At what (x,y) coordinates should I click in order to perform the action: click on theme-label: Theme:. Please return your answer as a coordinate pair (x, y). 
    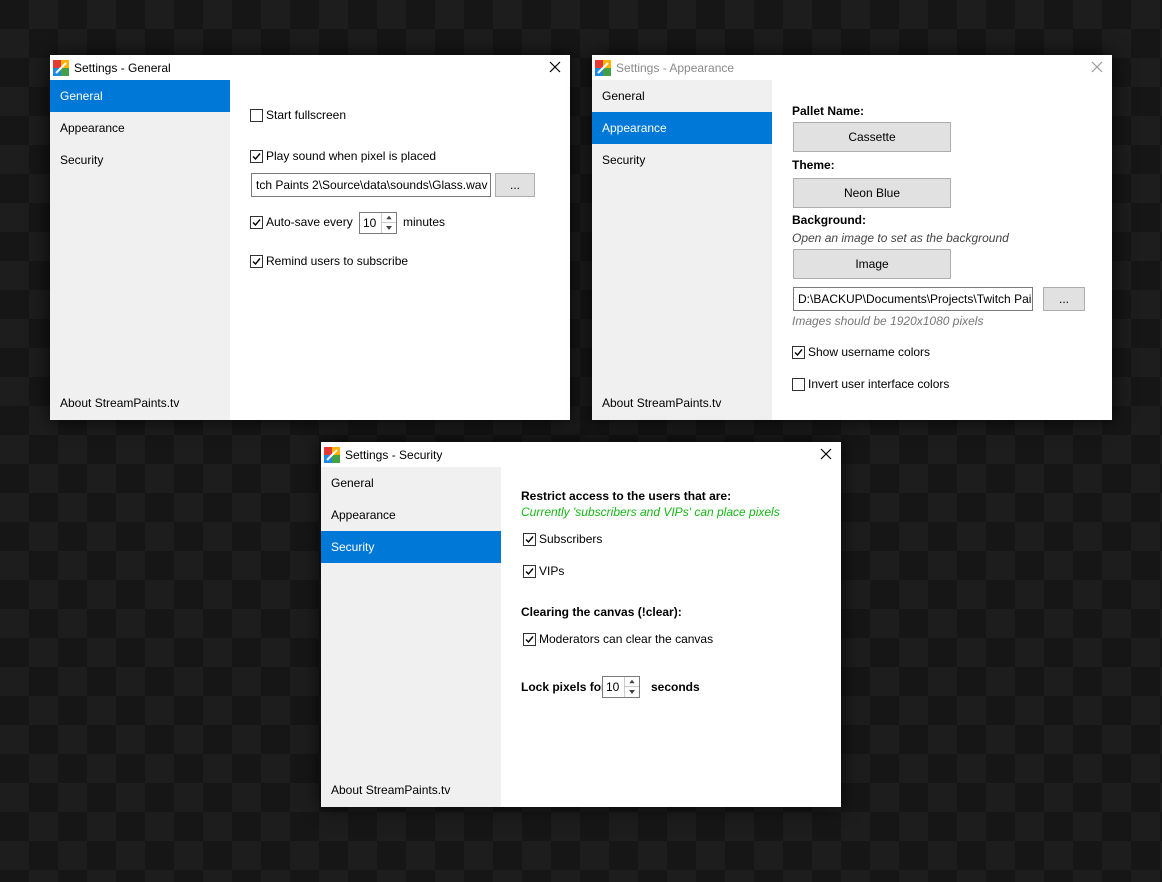
    Looking at the image, I should click on (813, 165).